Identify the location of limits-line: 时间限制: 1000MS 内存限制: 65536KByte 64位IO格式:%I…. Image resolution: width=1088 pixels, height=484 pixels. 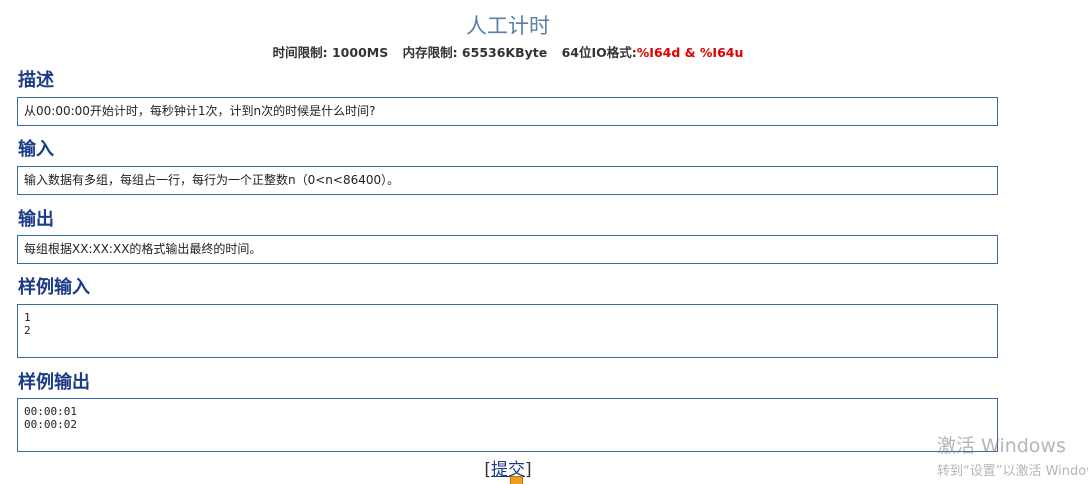
(508, 51).